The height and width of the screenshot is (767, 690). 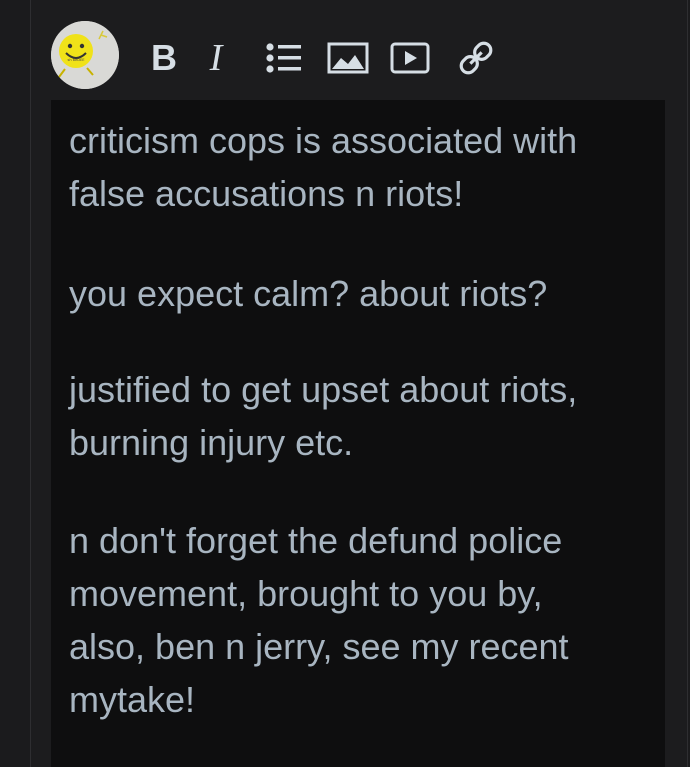 I want to click on list-button, so click(x=284, y=58).